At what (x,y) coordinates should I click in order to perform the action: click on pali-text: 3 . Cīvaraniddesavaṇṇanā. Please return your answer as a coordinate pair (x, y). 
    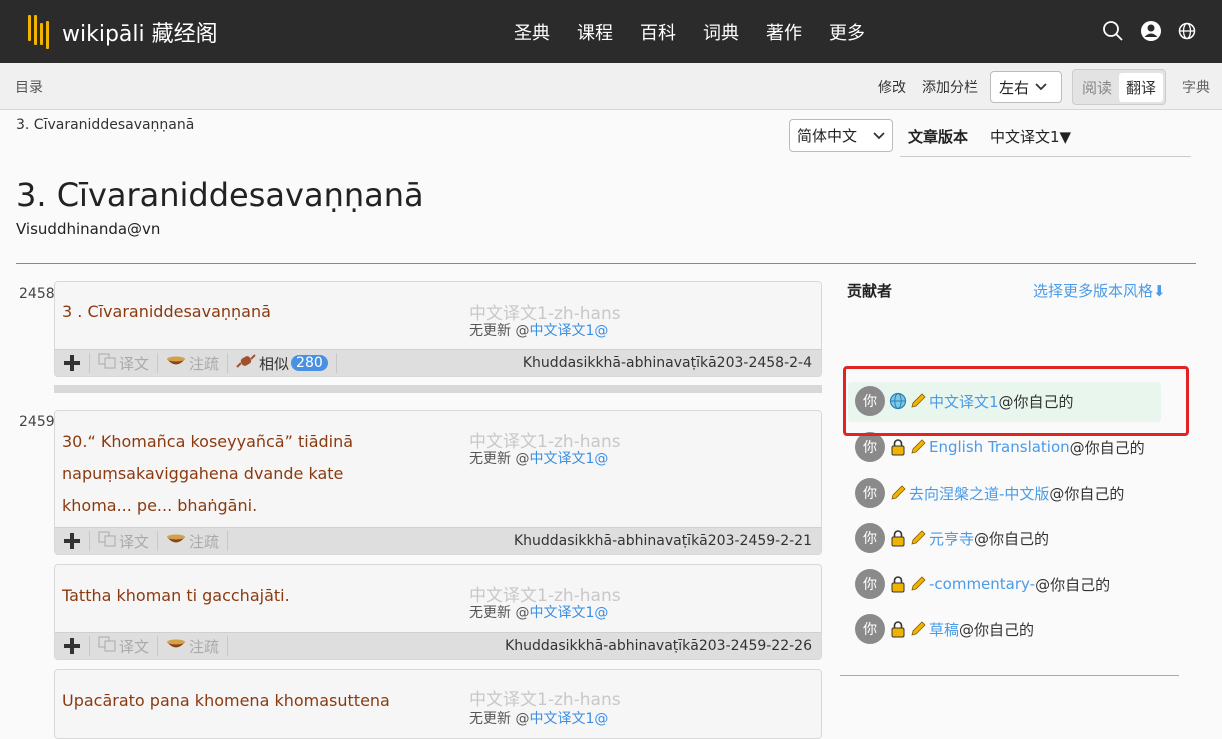
    Looking at the image, I should click on (262, 312).